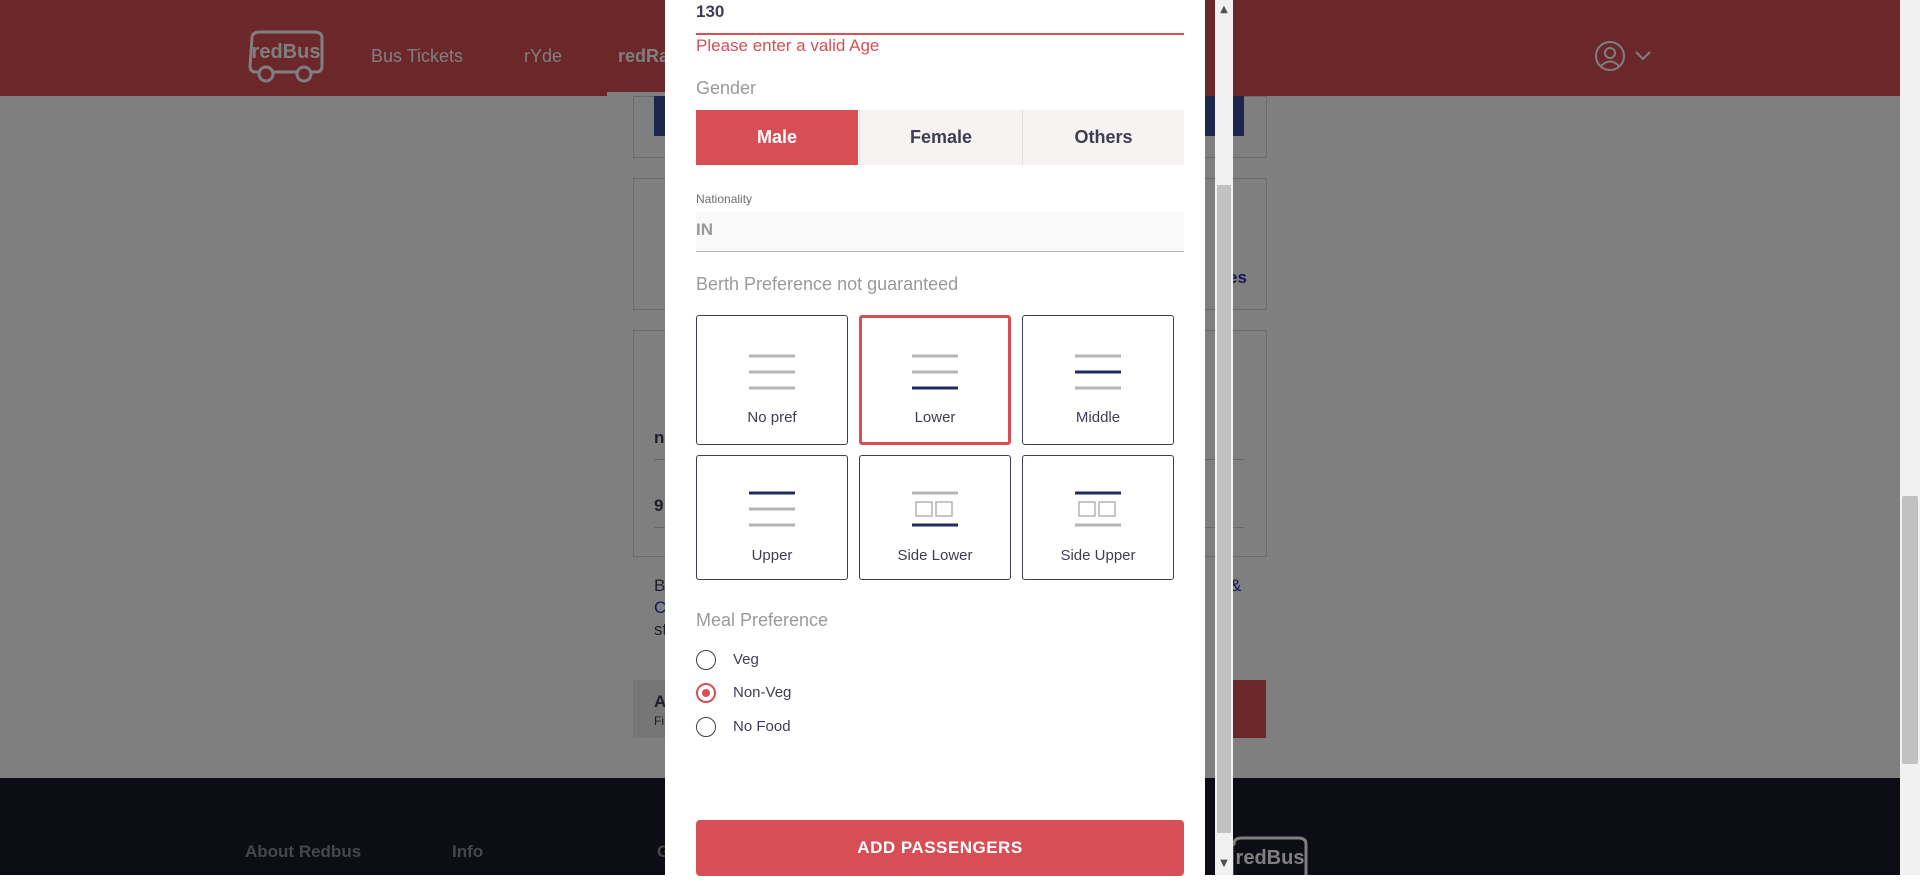 The width and height of the screenshot is (1920, 882). Describe the element at coordinates (706, 727) in the screenshot. I see `meal-no-food-radio` at that location.